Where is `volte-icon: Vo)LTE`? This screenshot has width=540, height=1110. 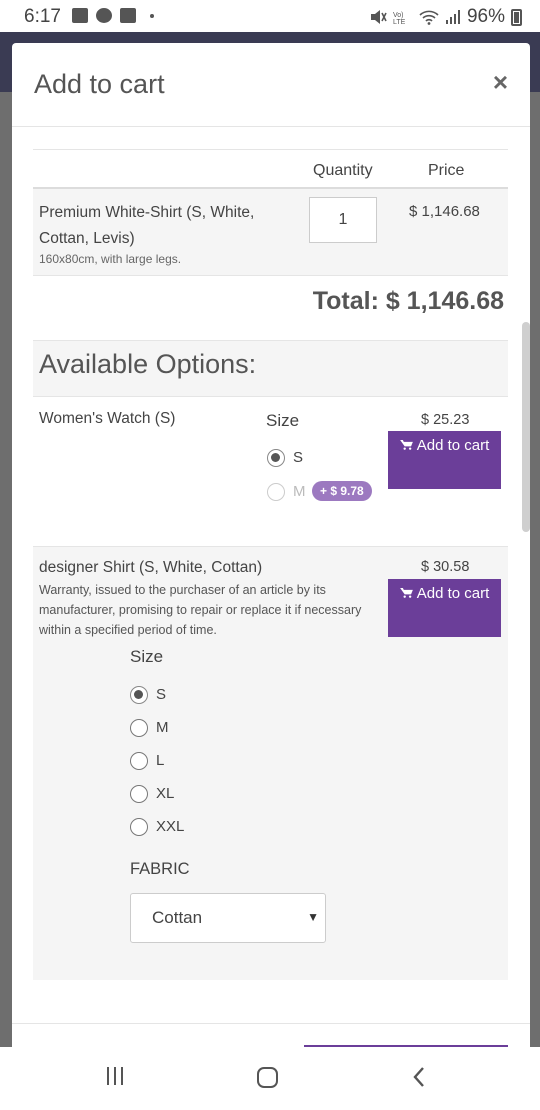 volte-icon: Vo)LTE is located at coordinates (399, 18).